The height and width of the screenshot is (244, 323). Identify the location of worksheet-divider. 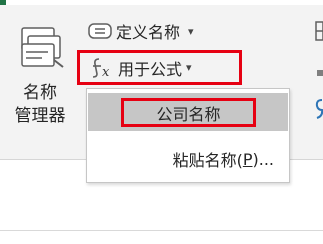
(161, 230).